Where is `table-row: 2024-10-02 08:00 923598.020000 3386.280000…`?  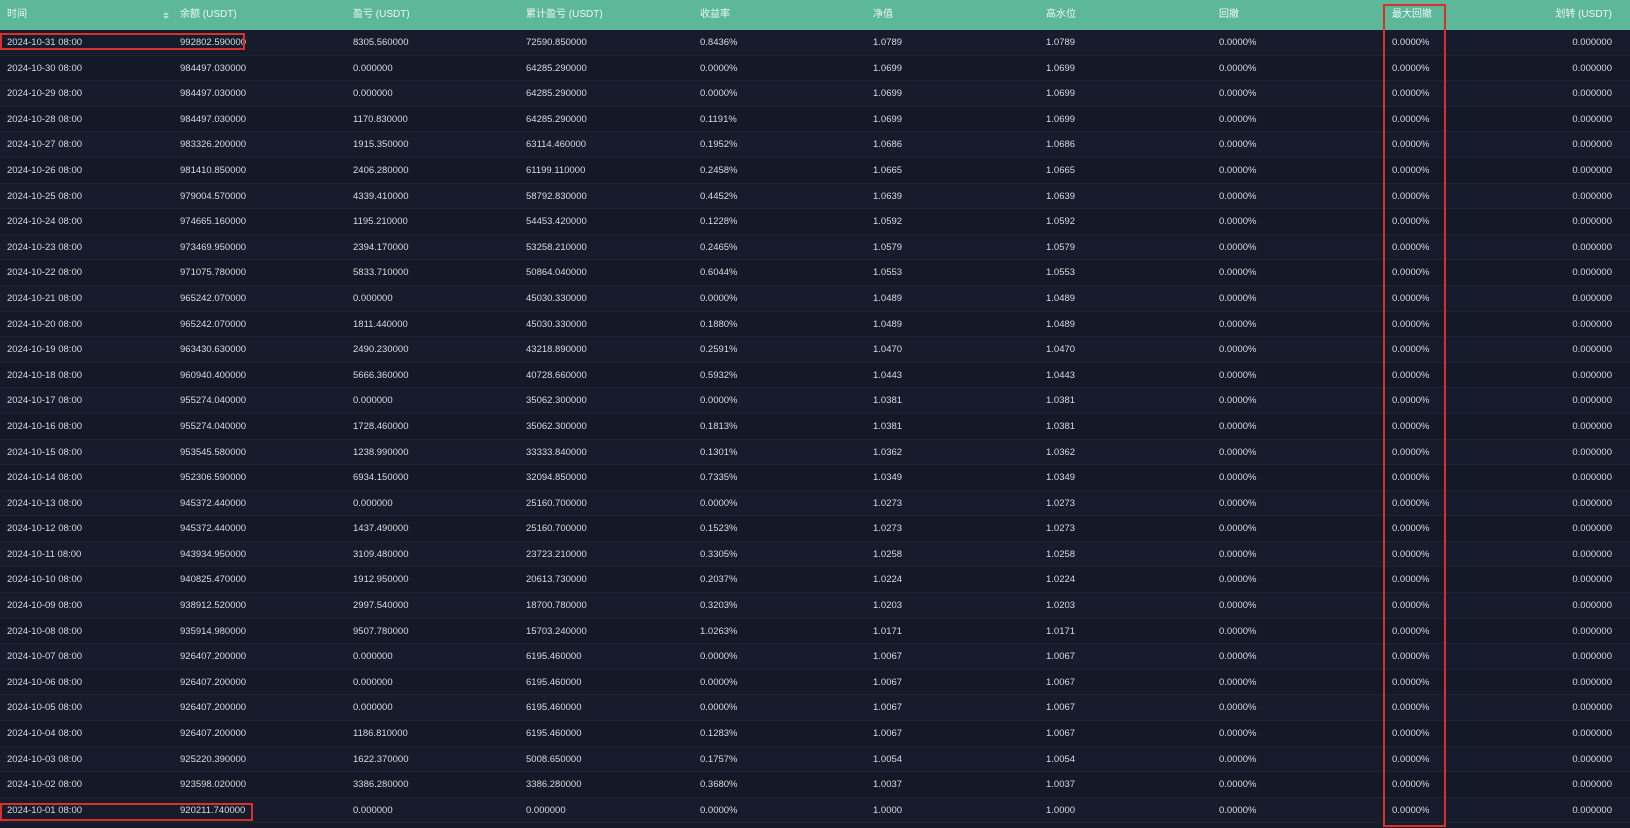 table-row: 2024-10-02 08:00 923598.020000 3386.280000… is located at coordinates (815, 785).